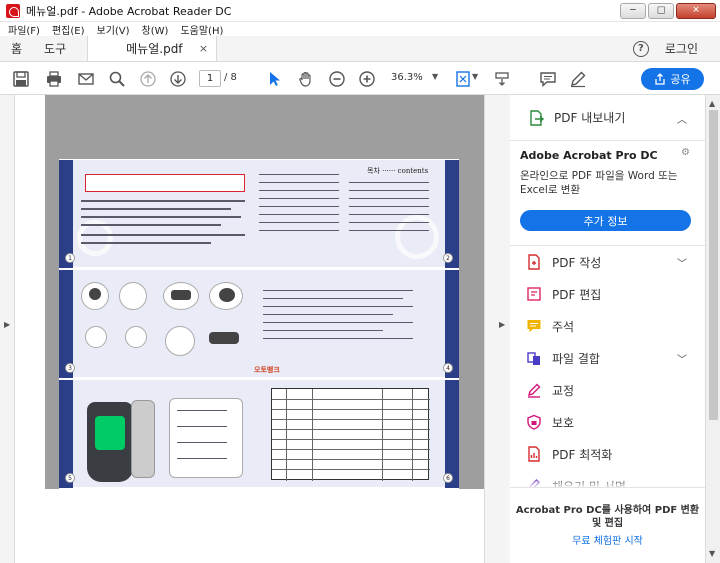 Image resolution: width=720 pixels, height=563 pixels. I want to click on export-pdf-section: PDF 내보내기 ︿, so click(607, 118).